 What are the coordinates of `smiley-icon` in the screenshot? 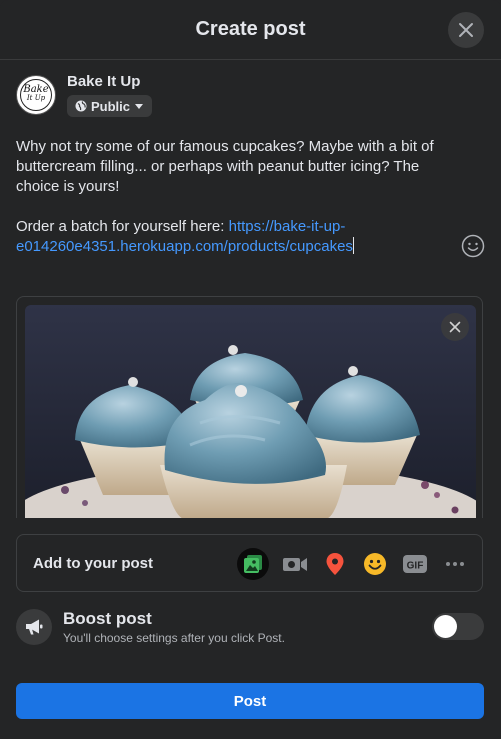 It's located at (473, 246).